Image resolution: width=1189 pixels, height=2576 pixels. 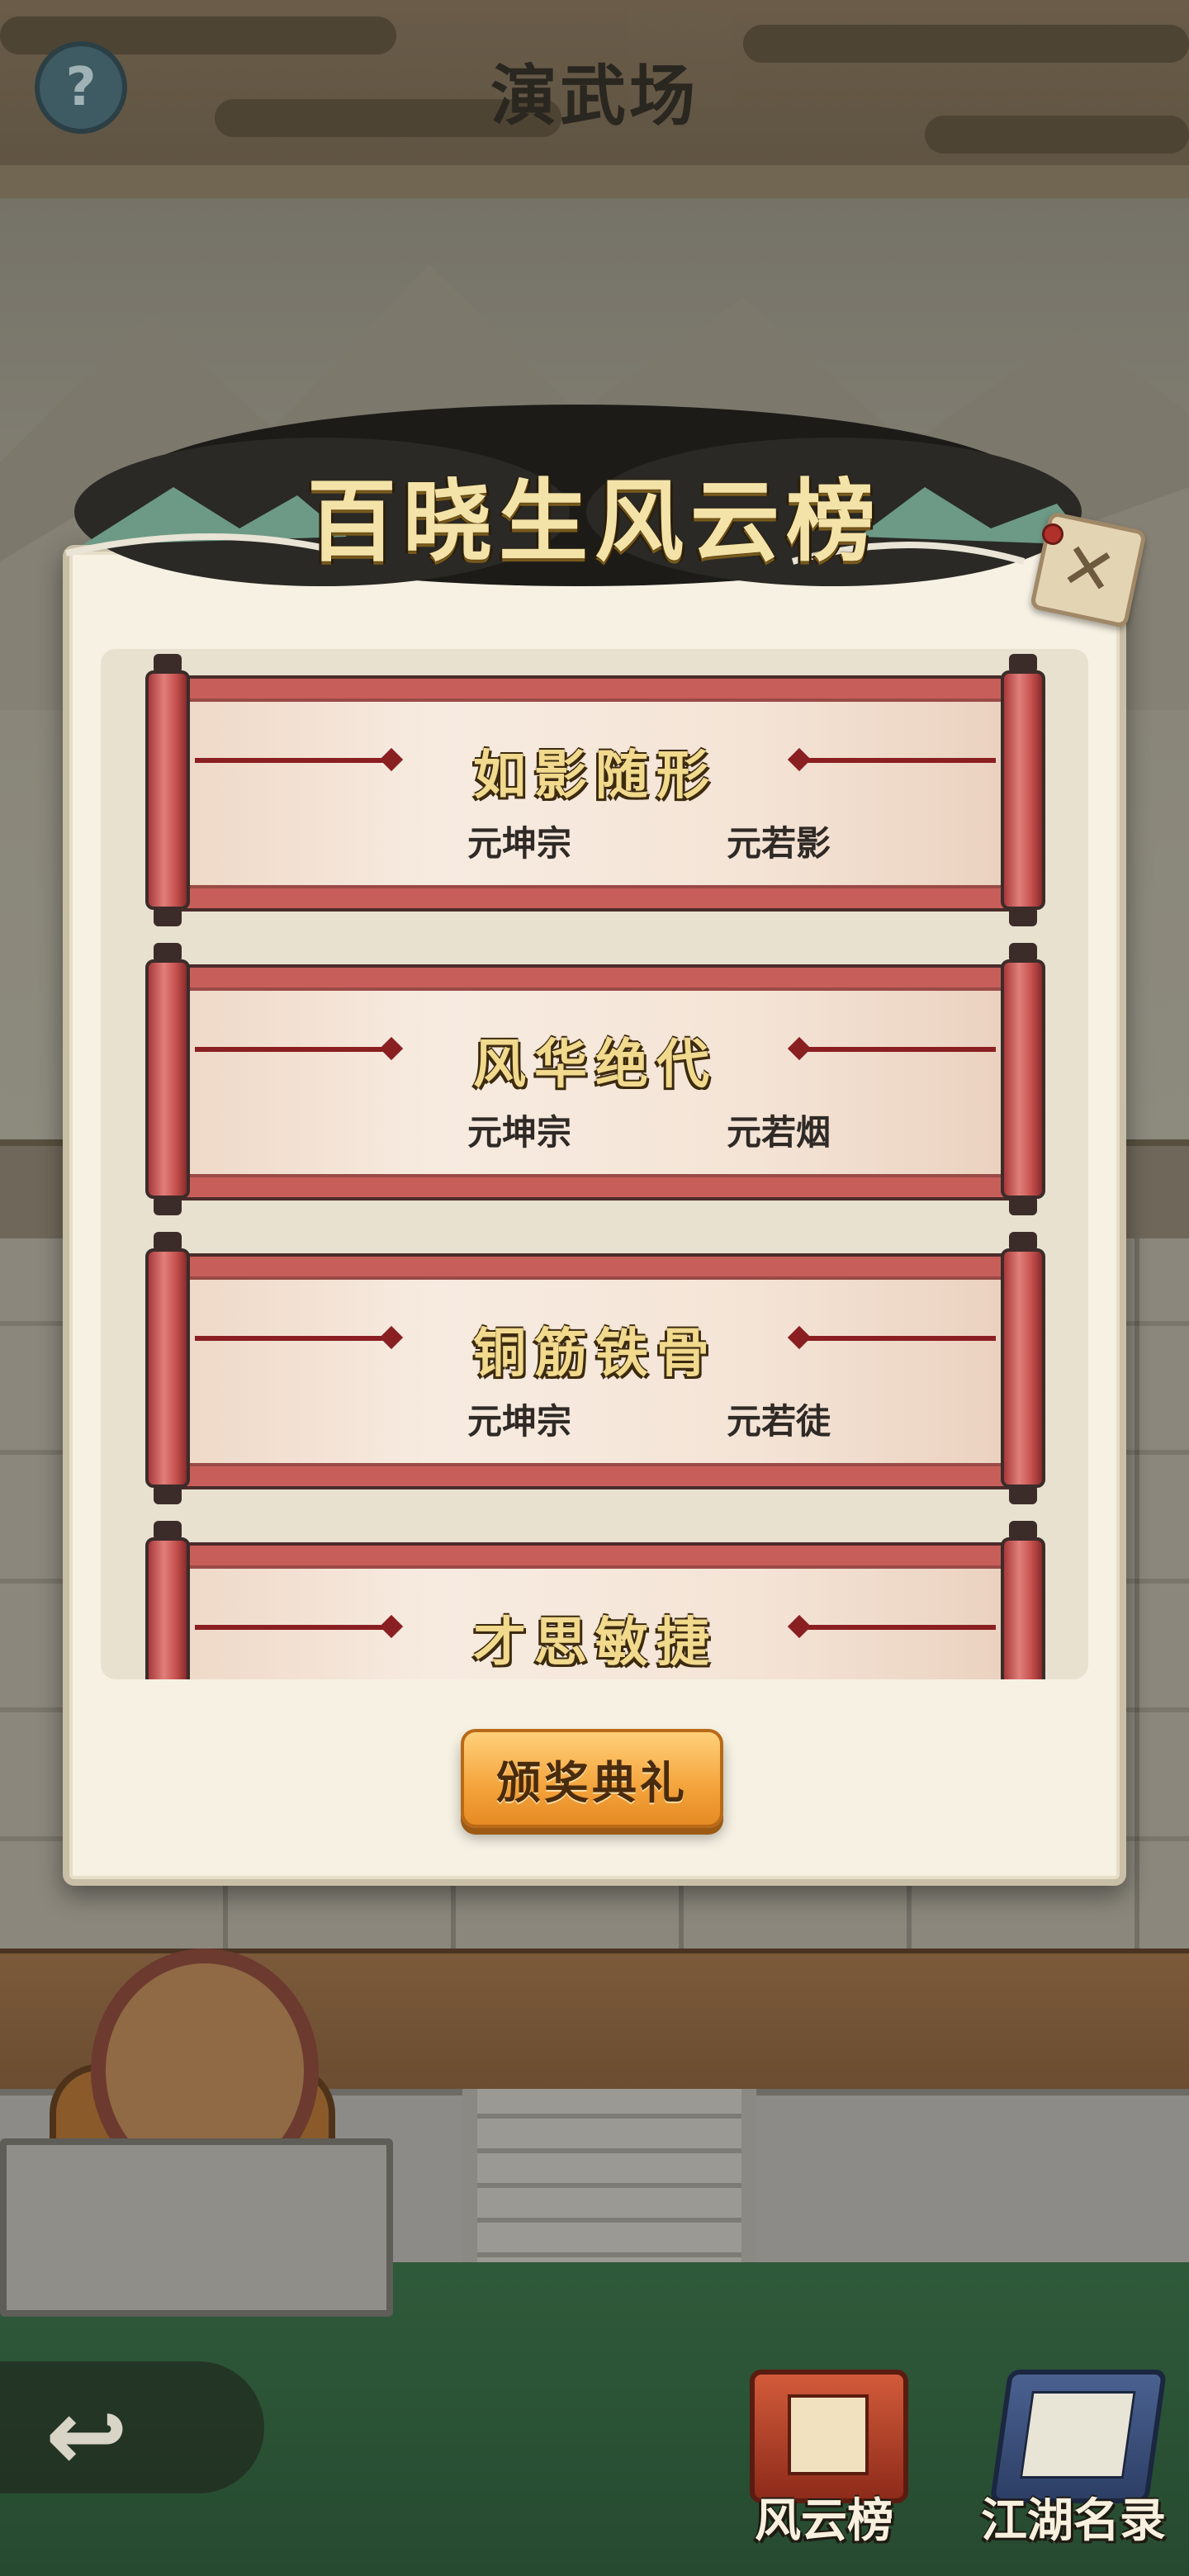 What do you see at coordinates (594, 96) in the screenshot?
I see `page-title: 演武场` at bounding box center [594, 96].